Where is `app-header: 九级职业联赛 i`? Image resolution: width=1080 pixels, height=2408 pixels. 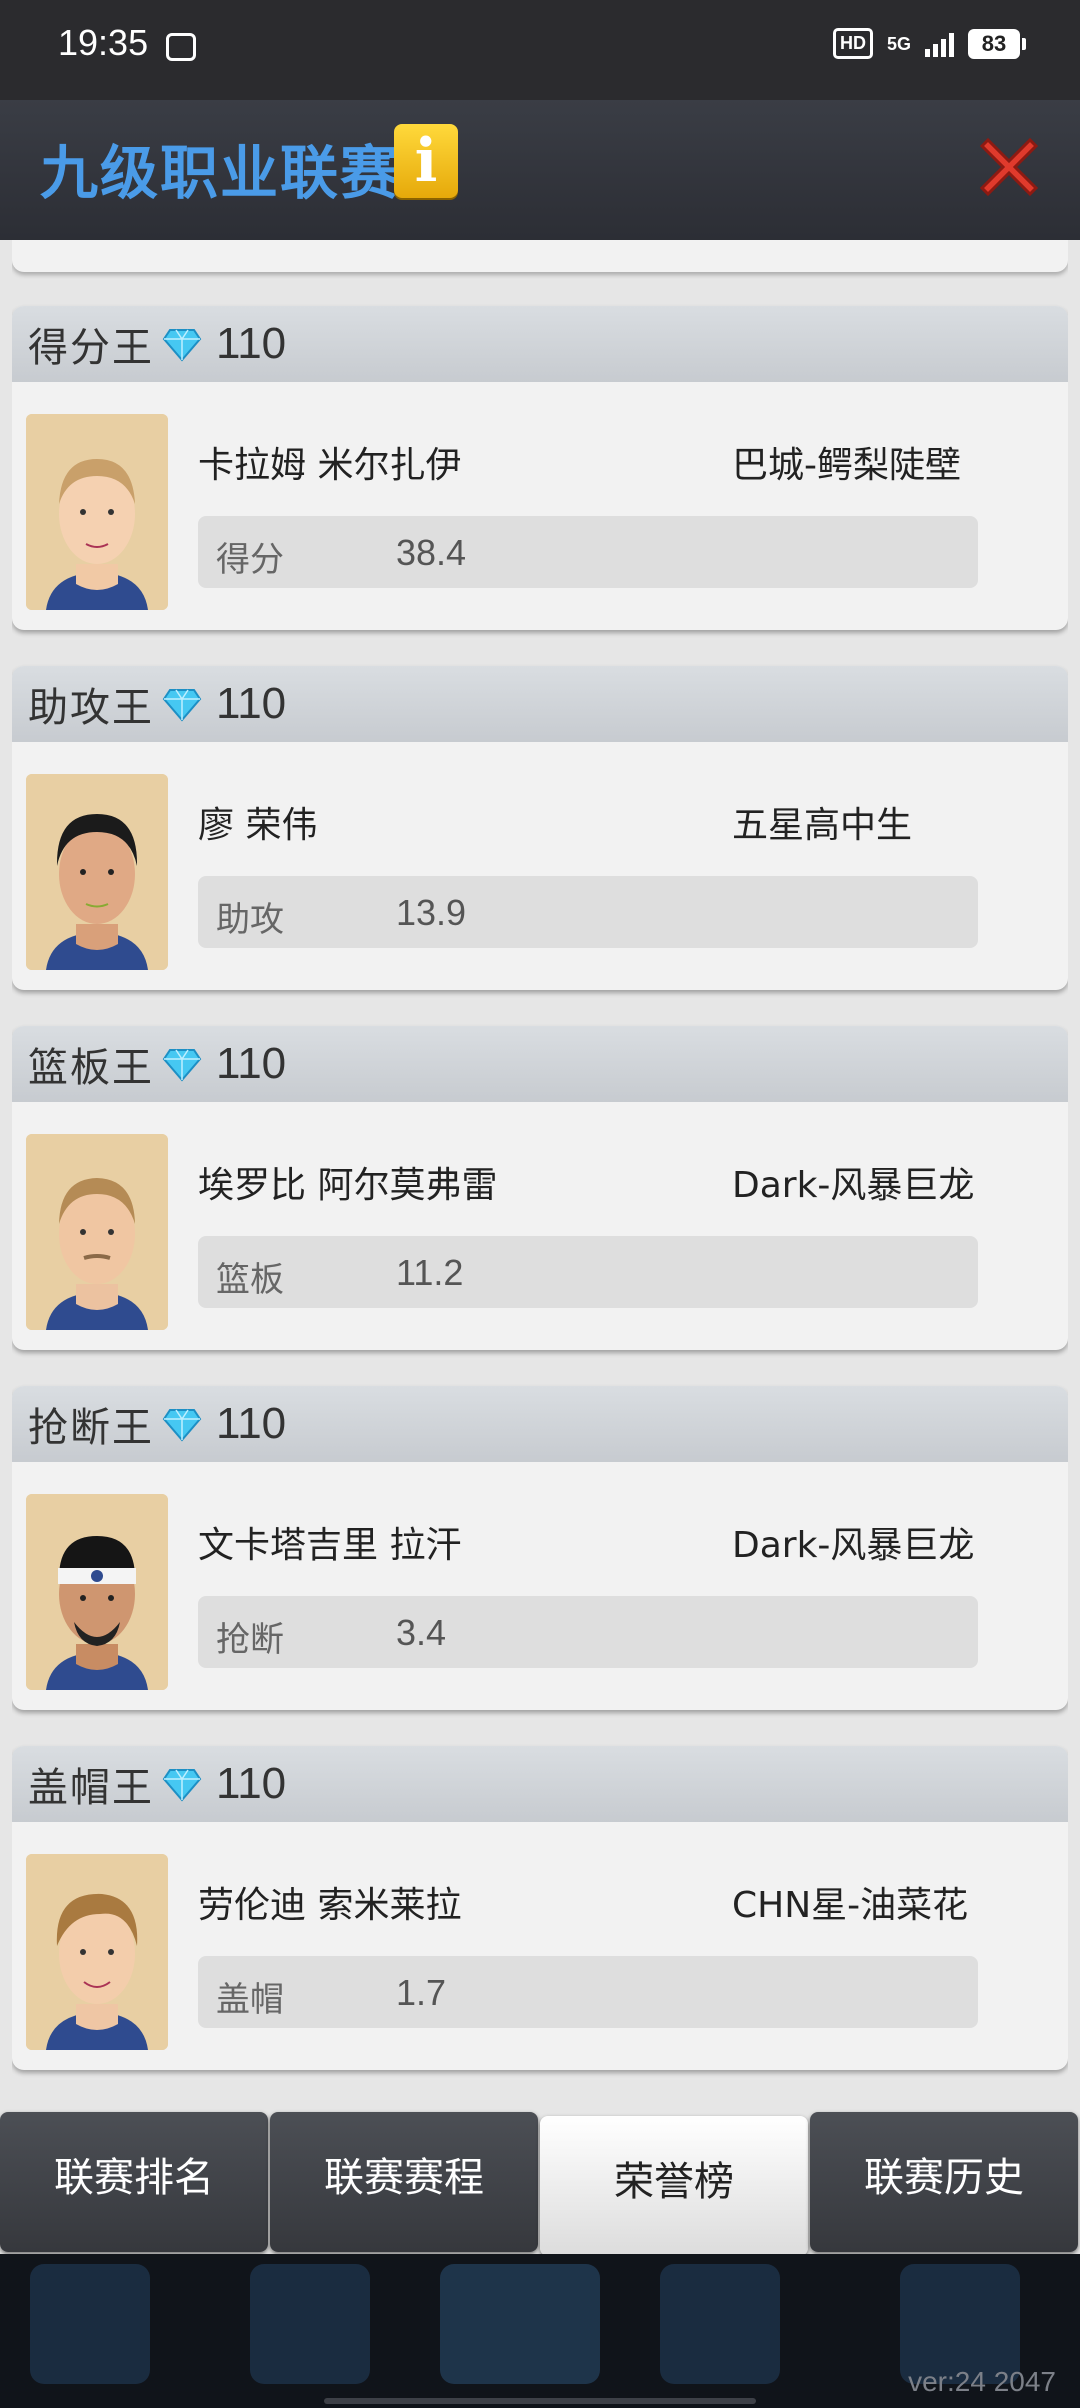 app-header: 九级职业联赛 i is located at coordinates (540, 170).